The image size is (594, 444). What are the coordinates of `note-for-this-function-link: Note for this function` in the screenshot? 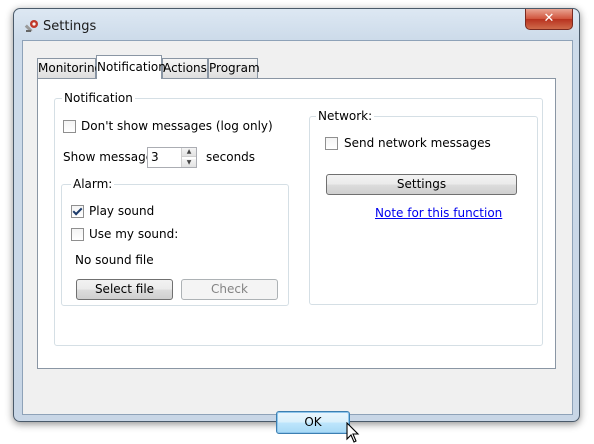 It's located at (438, 213).